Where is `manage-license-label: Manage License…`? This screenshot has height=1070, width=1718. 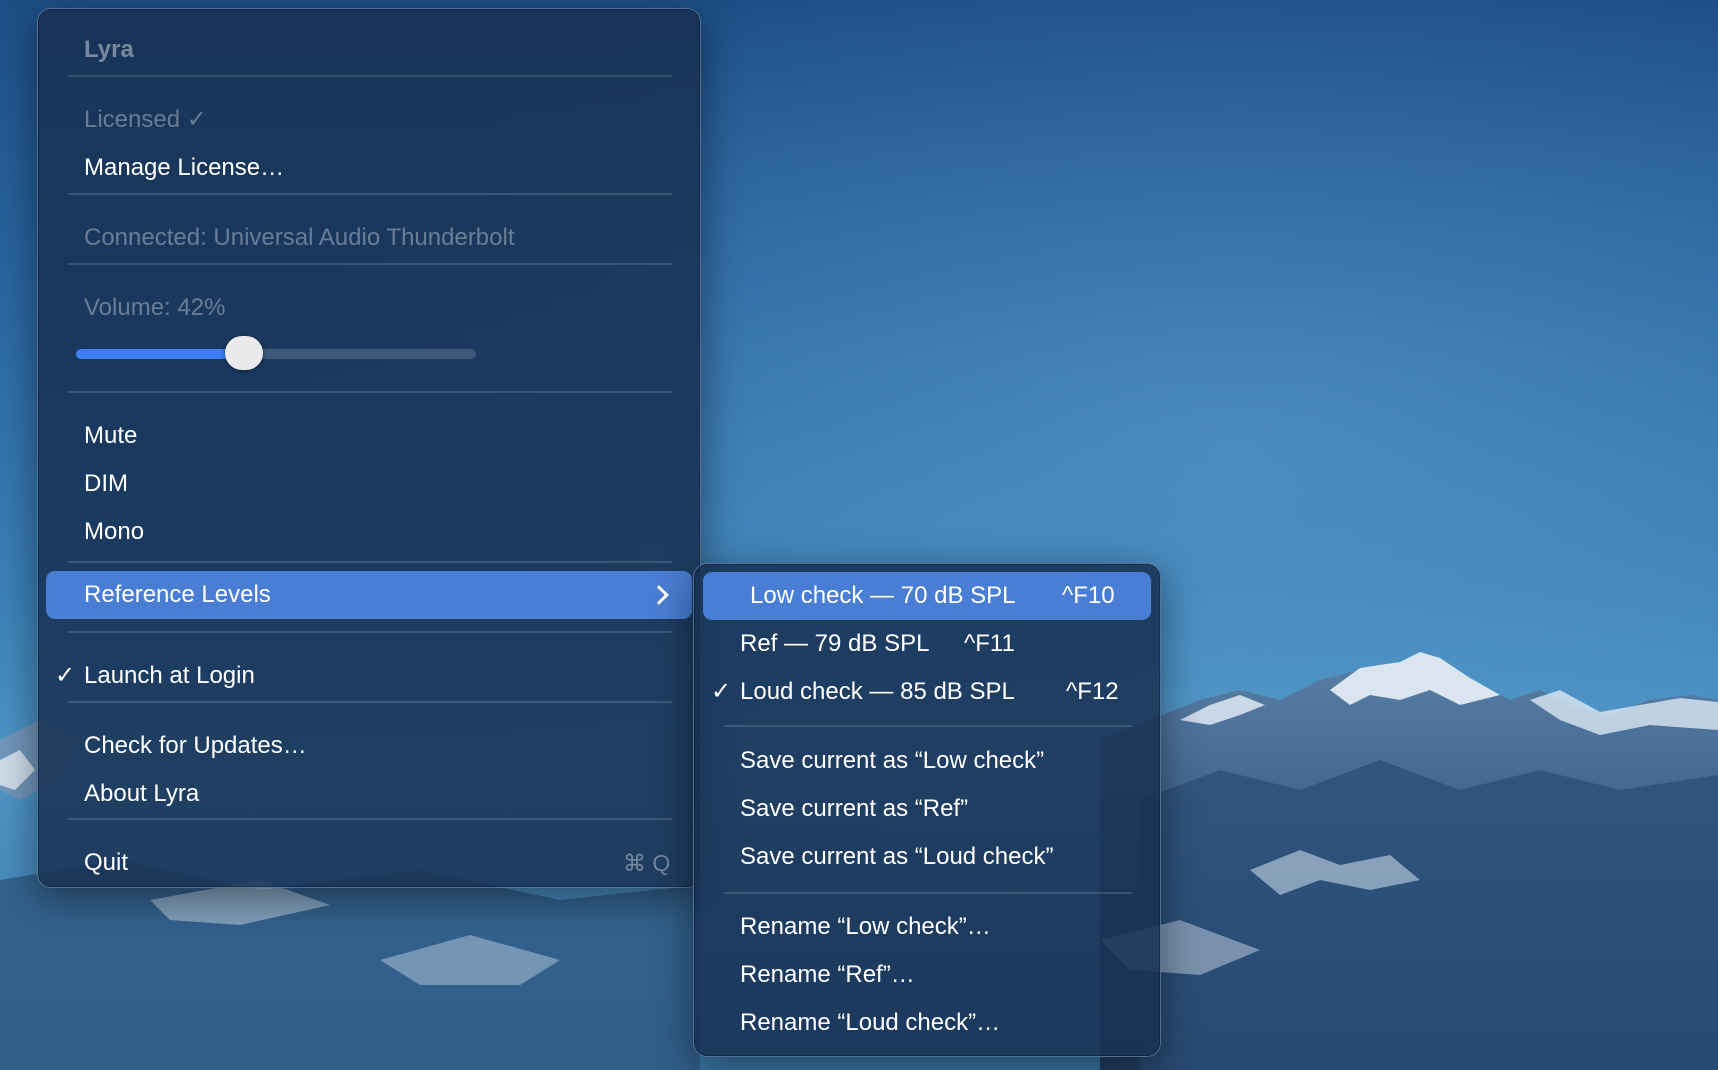
manage-license-label: Manage License… is located at coordinates (184, 167).